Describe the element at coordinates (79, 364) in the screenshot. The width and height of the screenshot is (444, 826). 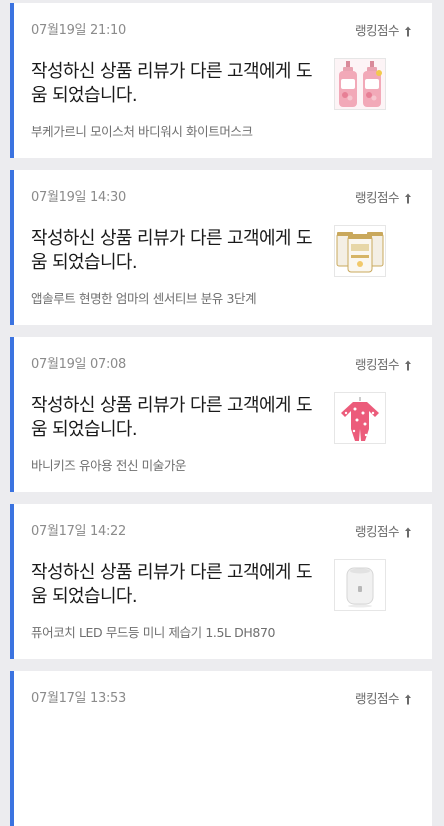
I see `notification-date: 07월19일 07:08` at that location.